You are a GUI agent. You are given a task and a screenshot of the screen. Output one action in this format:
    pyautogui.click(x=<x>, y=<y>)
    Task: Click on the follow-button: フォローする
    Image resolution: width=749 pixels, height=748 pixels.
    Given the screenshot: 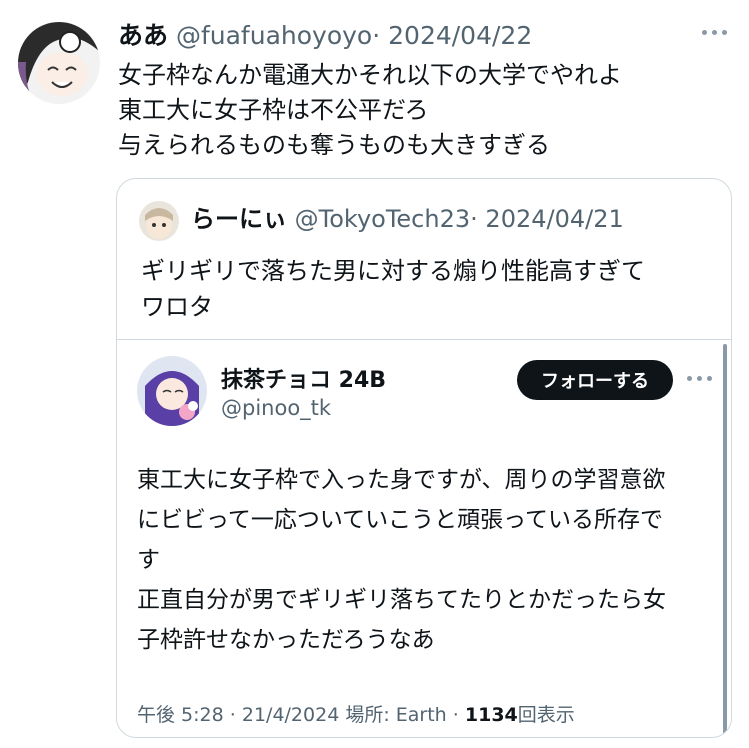 What is the action you would take?
    pyautogui.click(x=595, y=380)
    